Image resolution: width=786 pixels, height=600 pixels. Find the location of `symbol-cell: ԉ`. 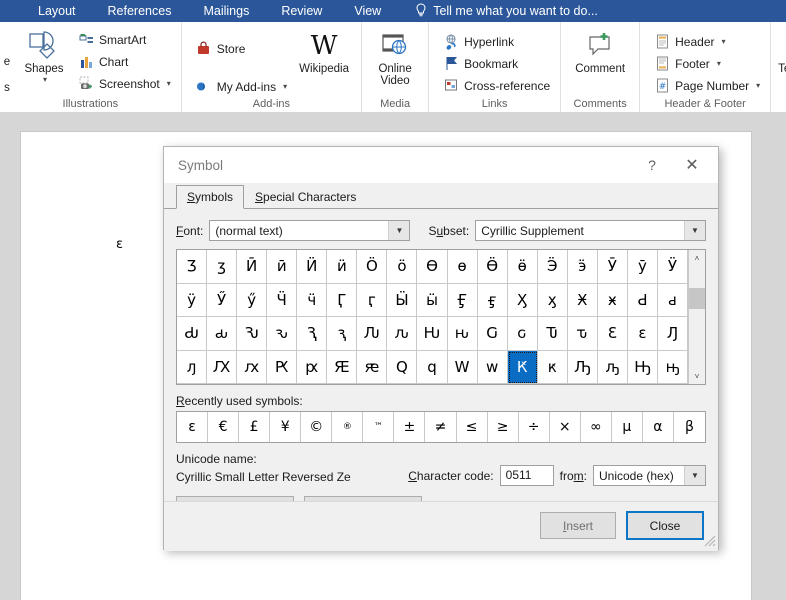

symbol-cell: ԉ is located at coordinates (402, 334).